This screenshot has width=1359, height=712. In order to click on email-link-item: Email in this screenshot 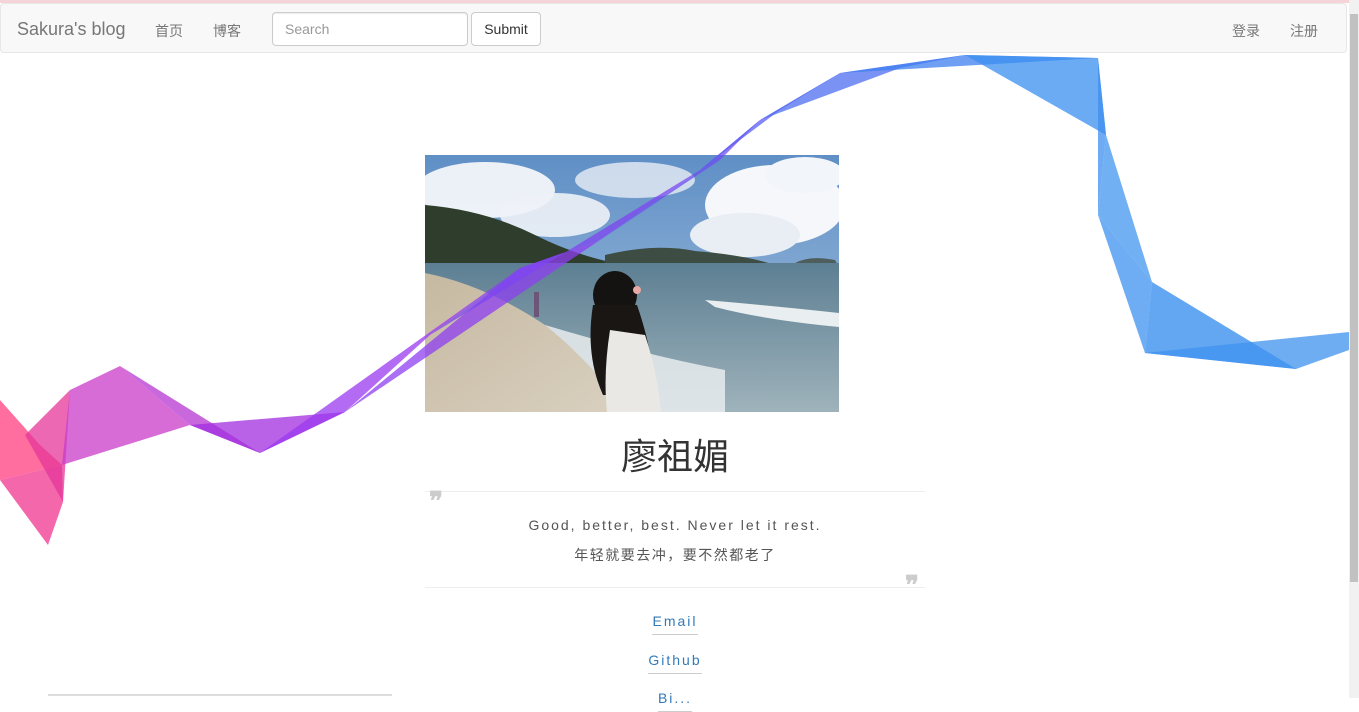, I will do `click(675, 624)`.